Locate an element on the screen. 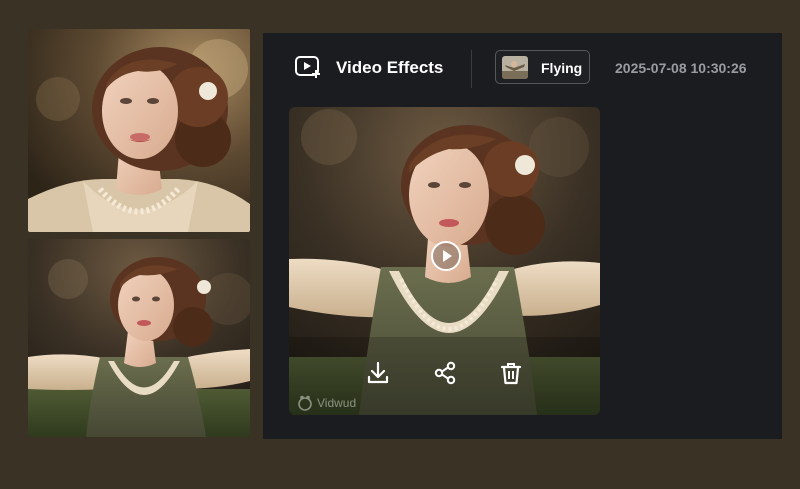 This screenshot has height=489, width=800. share-button is located at coordinates (445, 373).